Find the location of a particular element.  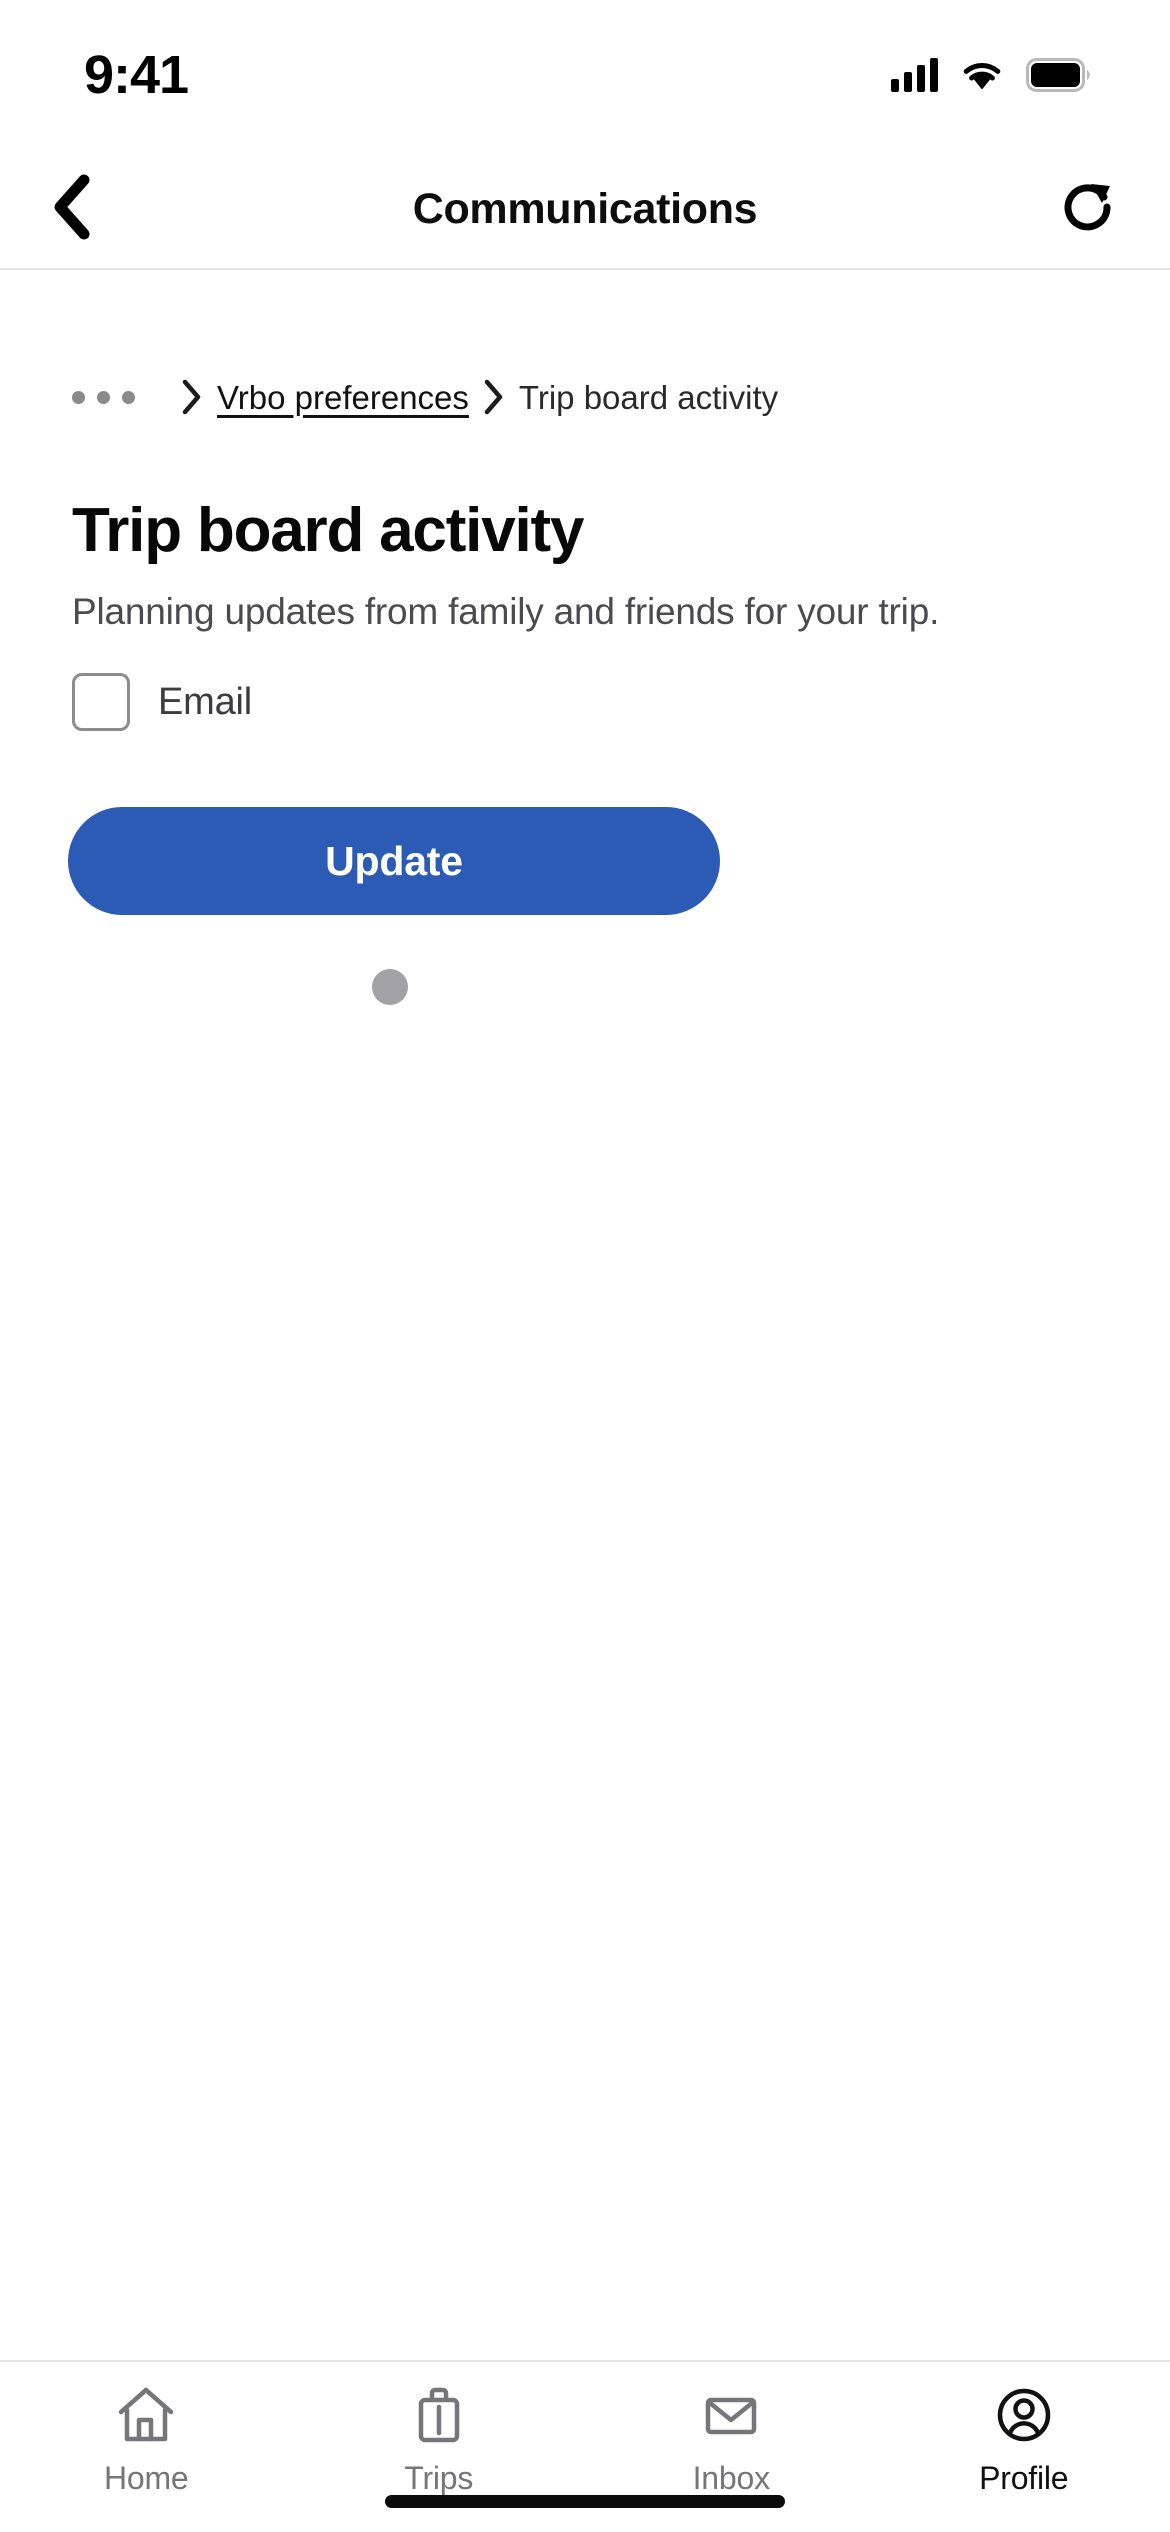

tab-trips: Trips is located at coordinates (439, 2440).